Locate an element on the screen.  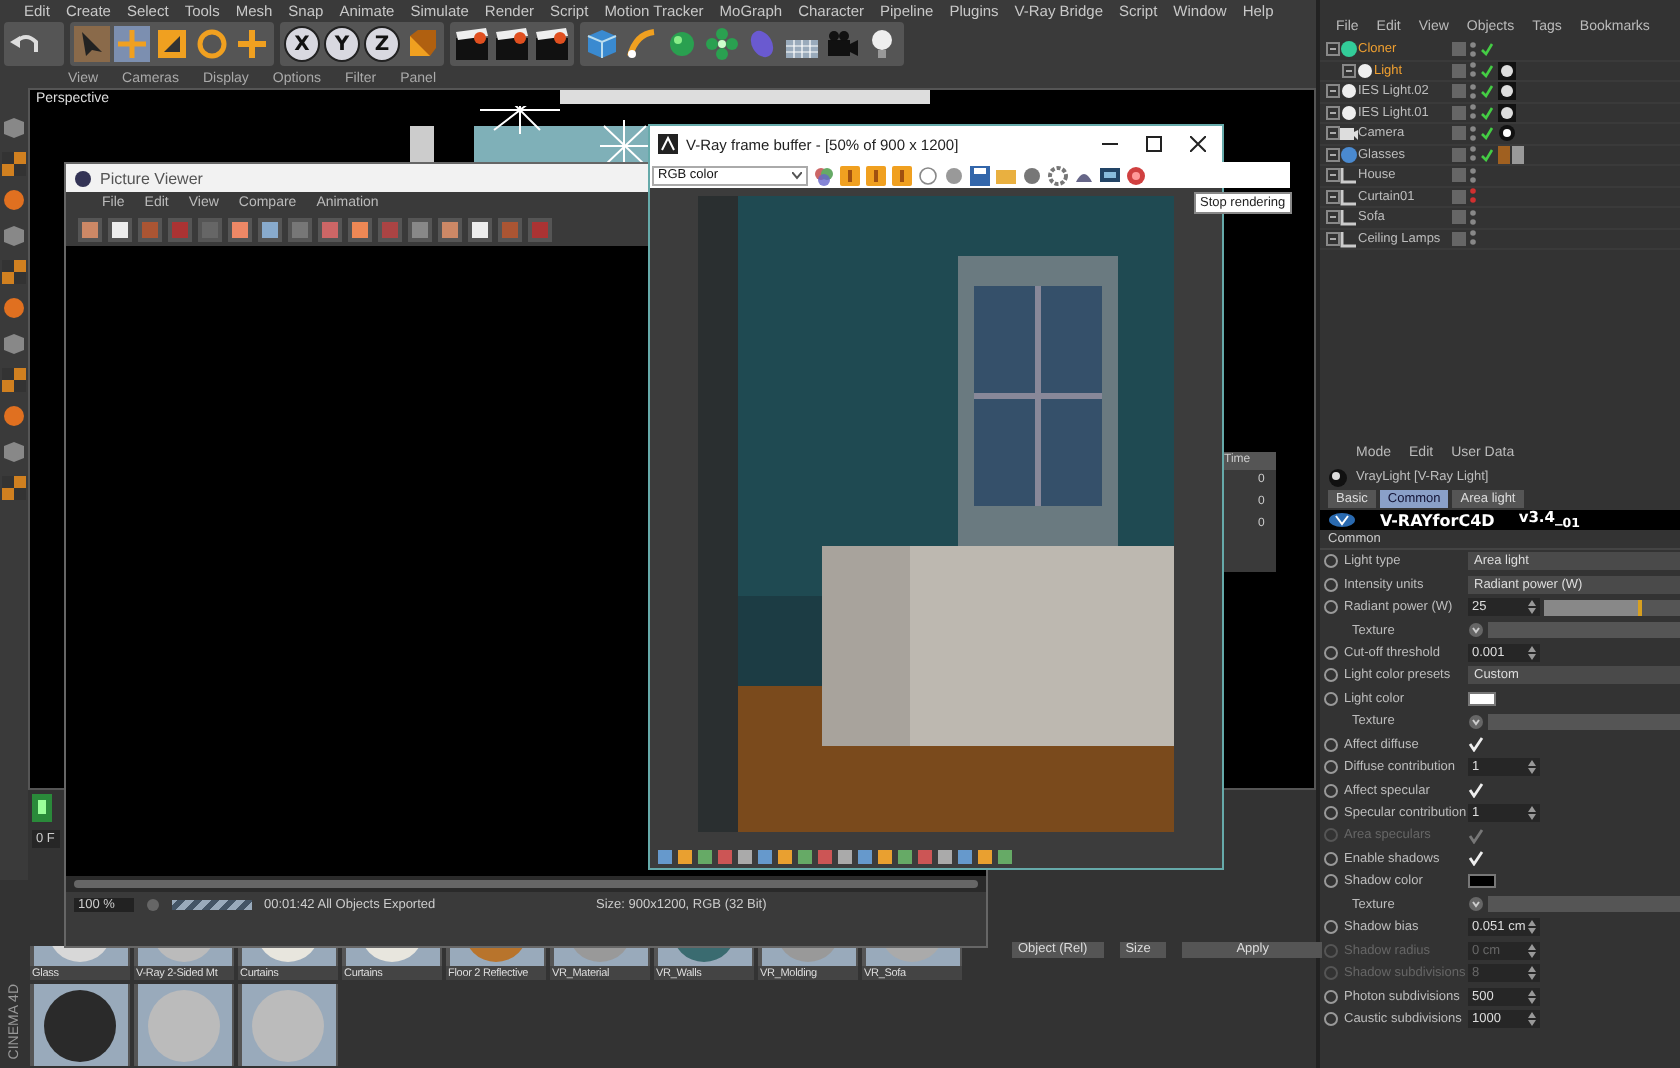
light-object-icon is located at coordinates (1338, 477).